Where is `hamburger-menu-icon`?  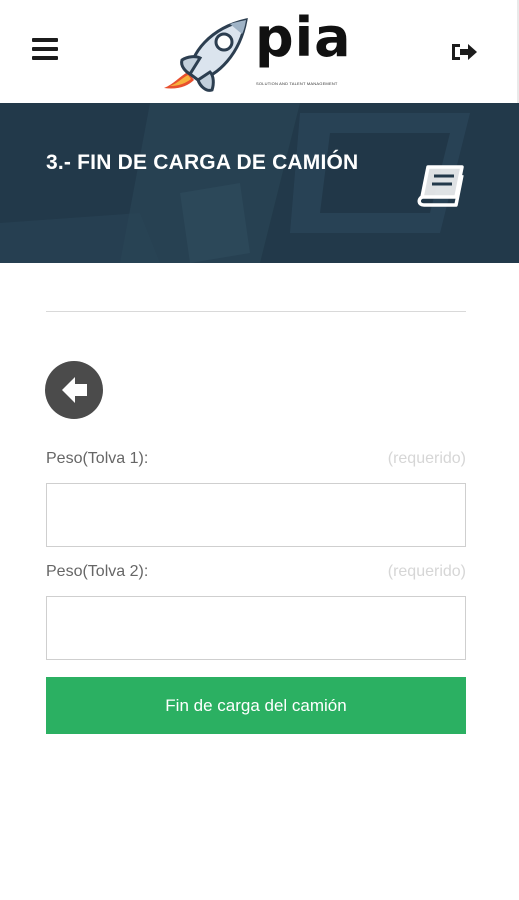
hamburger-menu-icon is located at coordinates (45, 49).